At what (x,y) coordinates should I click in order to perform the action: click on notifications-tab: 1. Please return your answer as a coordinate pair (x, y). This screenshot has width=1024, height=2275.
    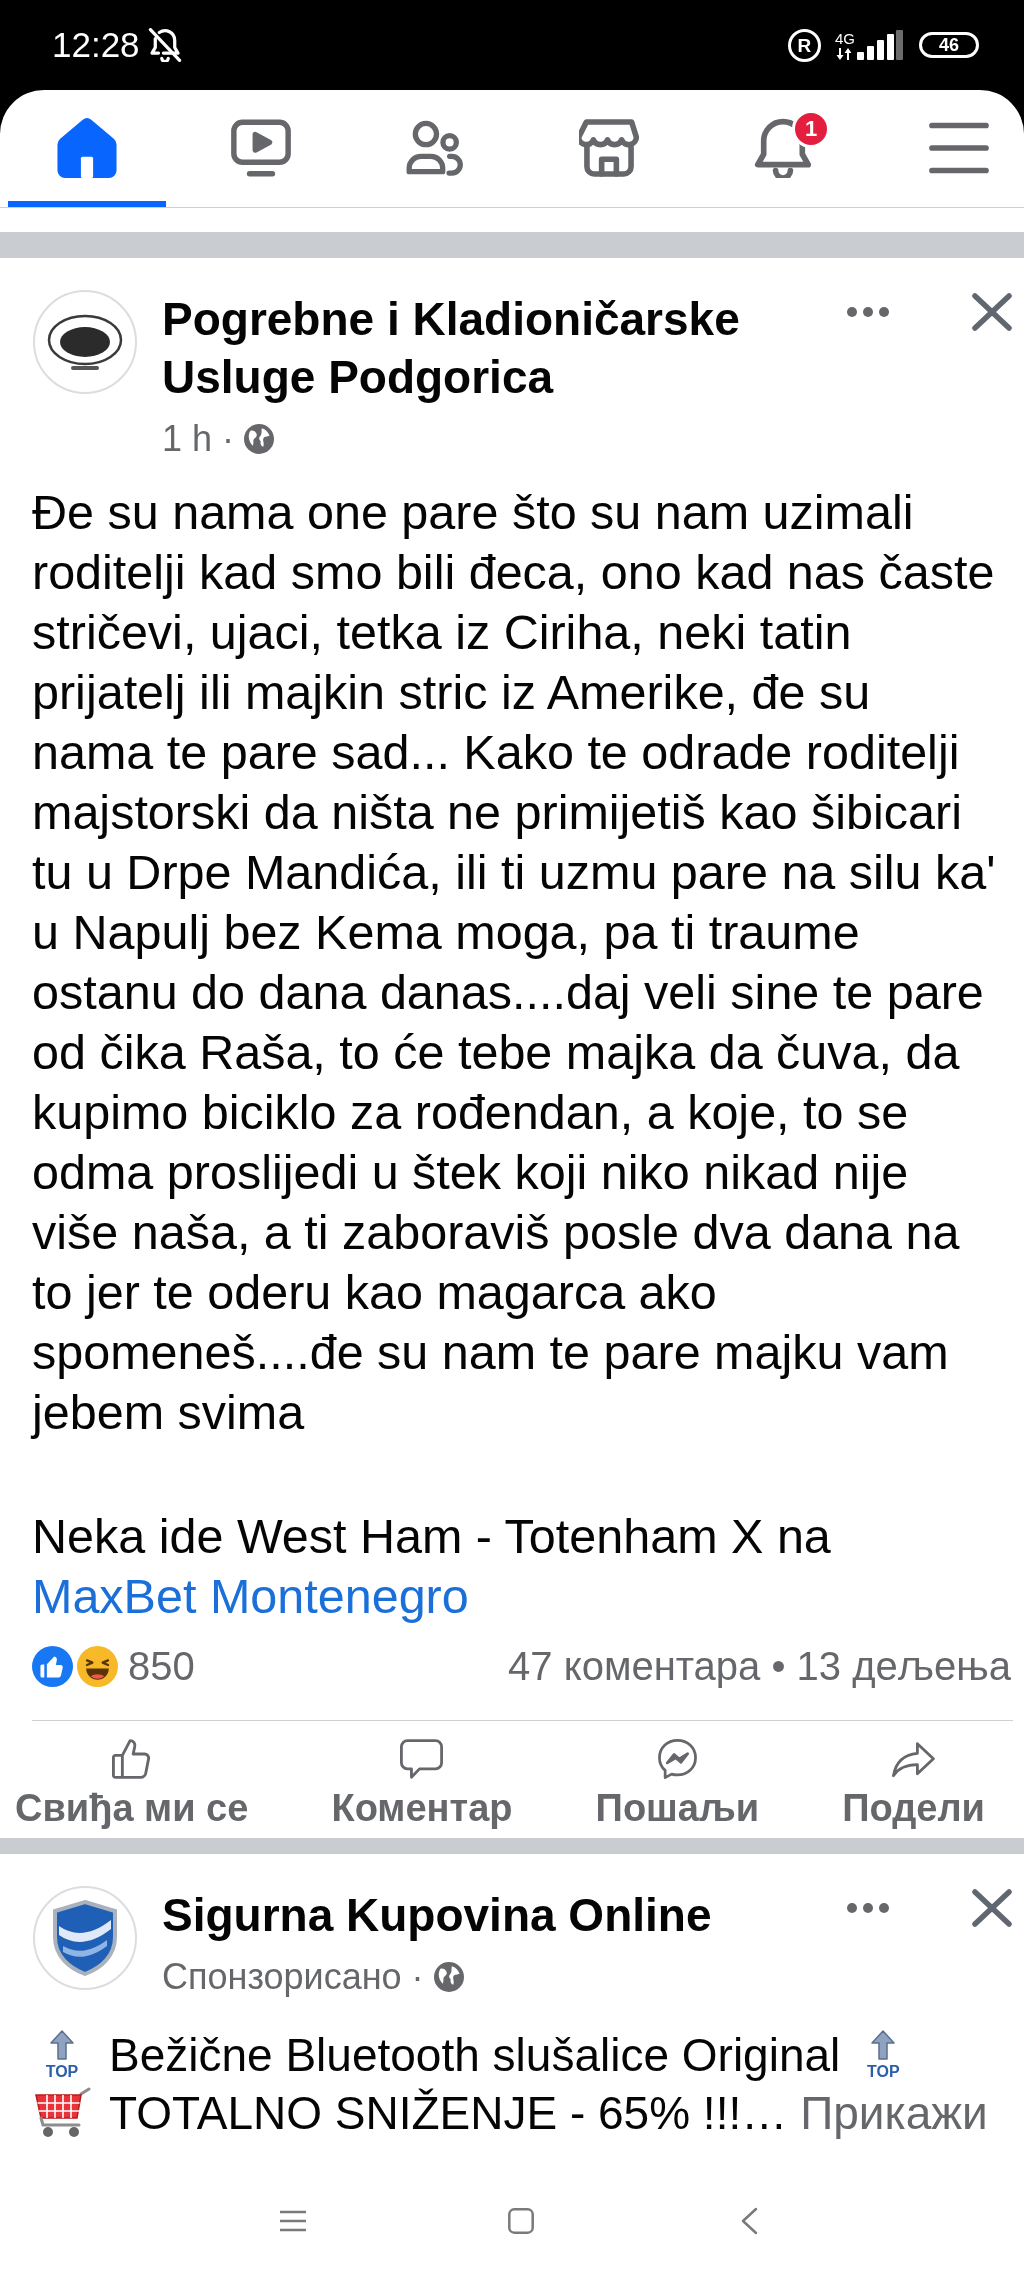
    Looking at the image, I should click on (783, 148).